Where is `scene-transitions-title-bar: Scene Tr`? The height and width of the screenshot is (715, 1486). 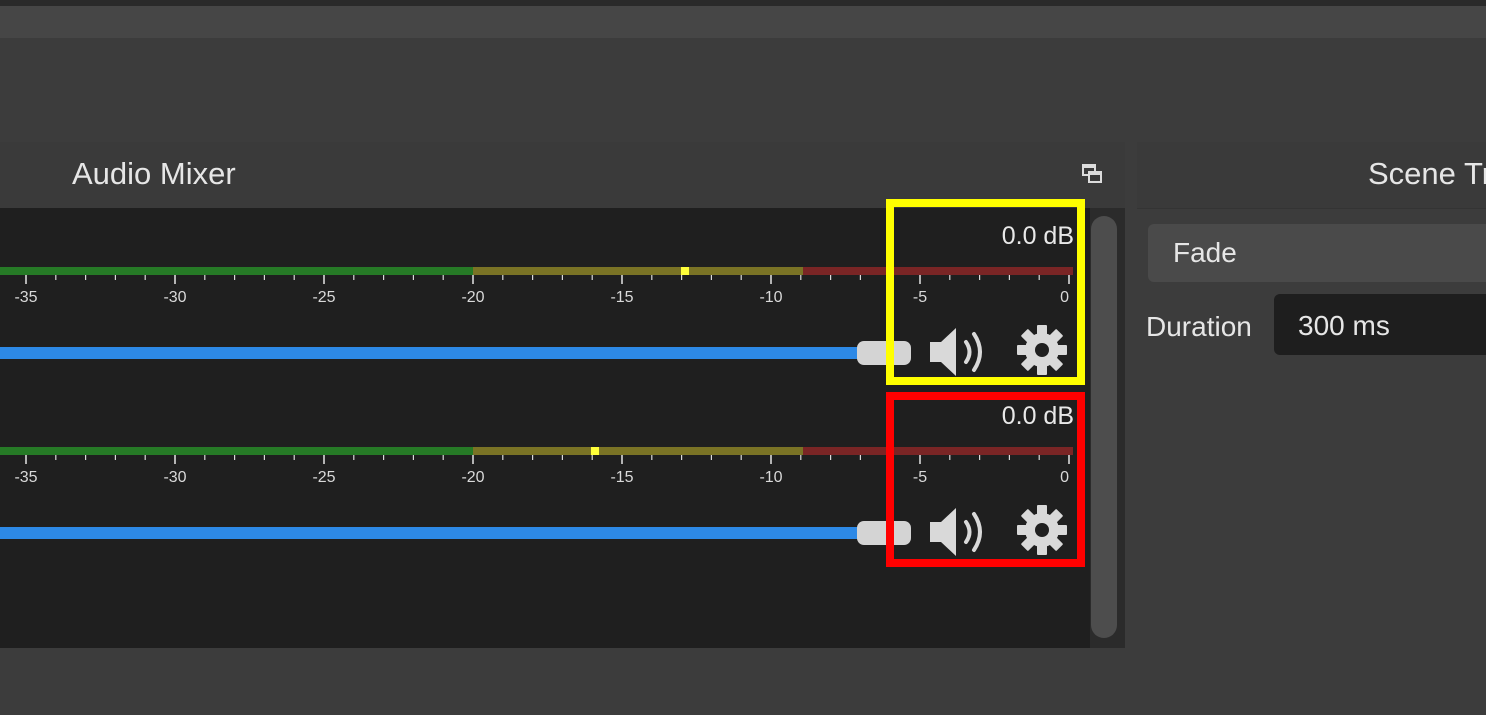 scene-transitions-title-bar: Scene Tr is located at coordinates (1311, 175).